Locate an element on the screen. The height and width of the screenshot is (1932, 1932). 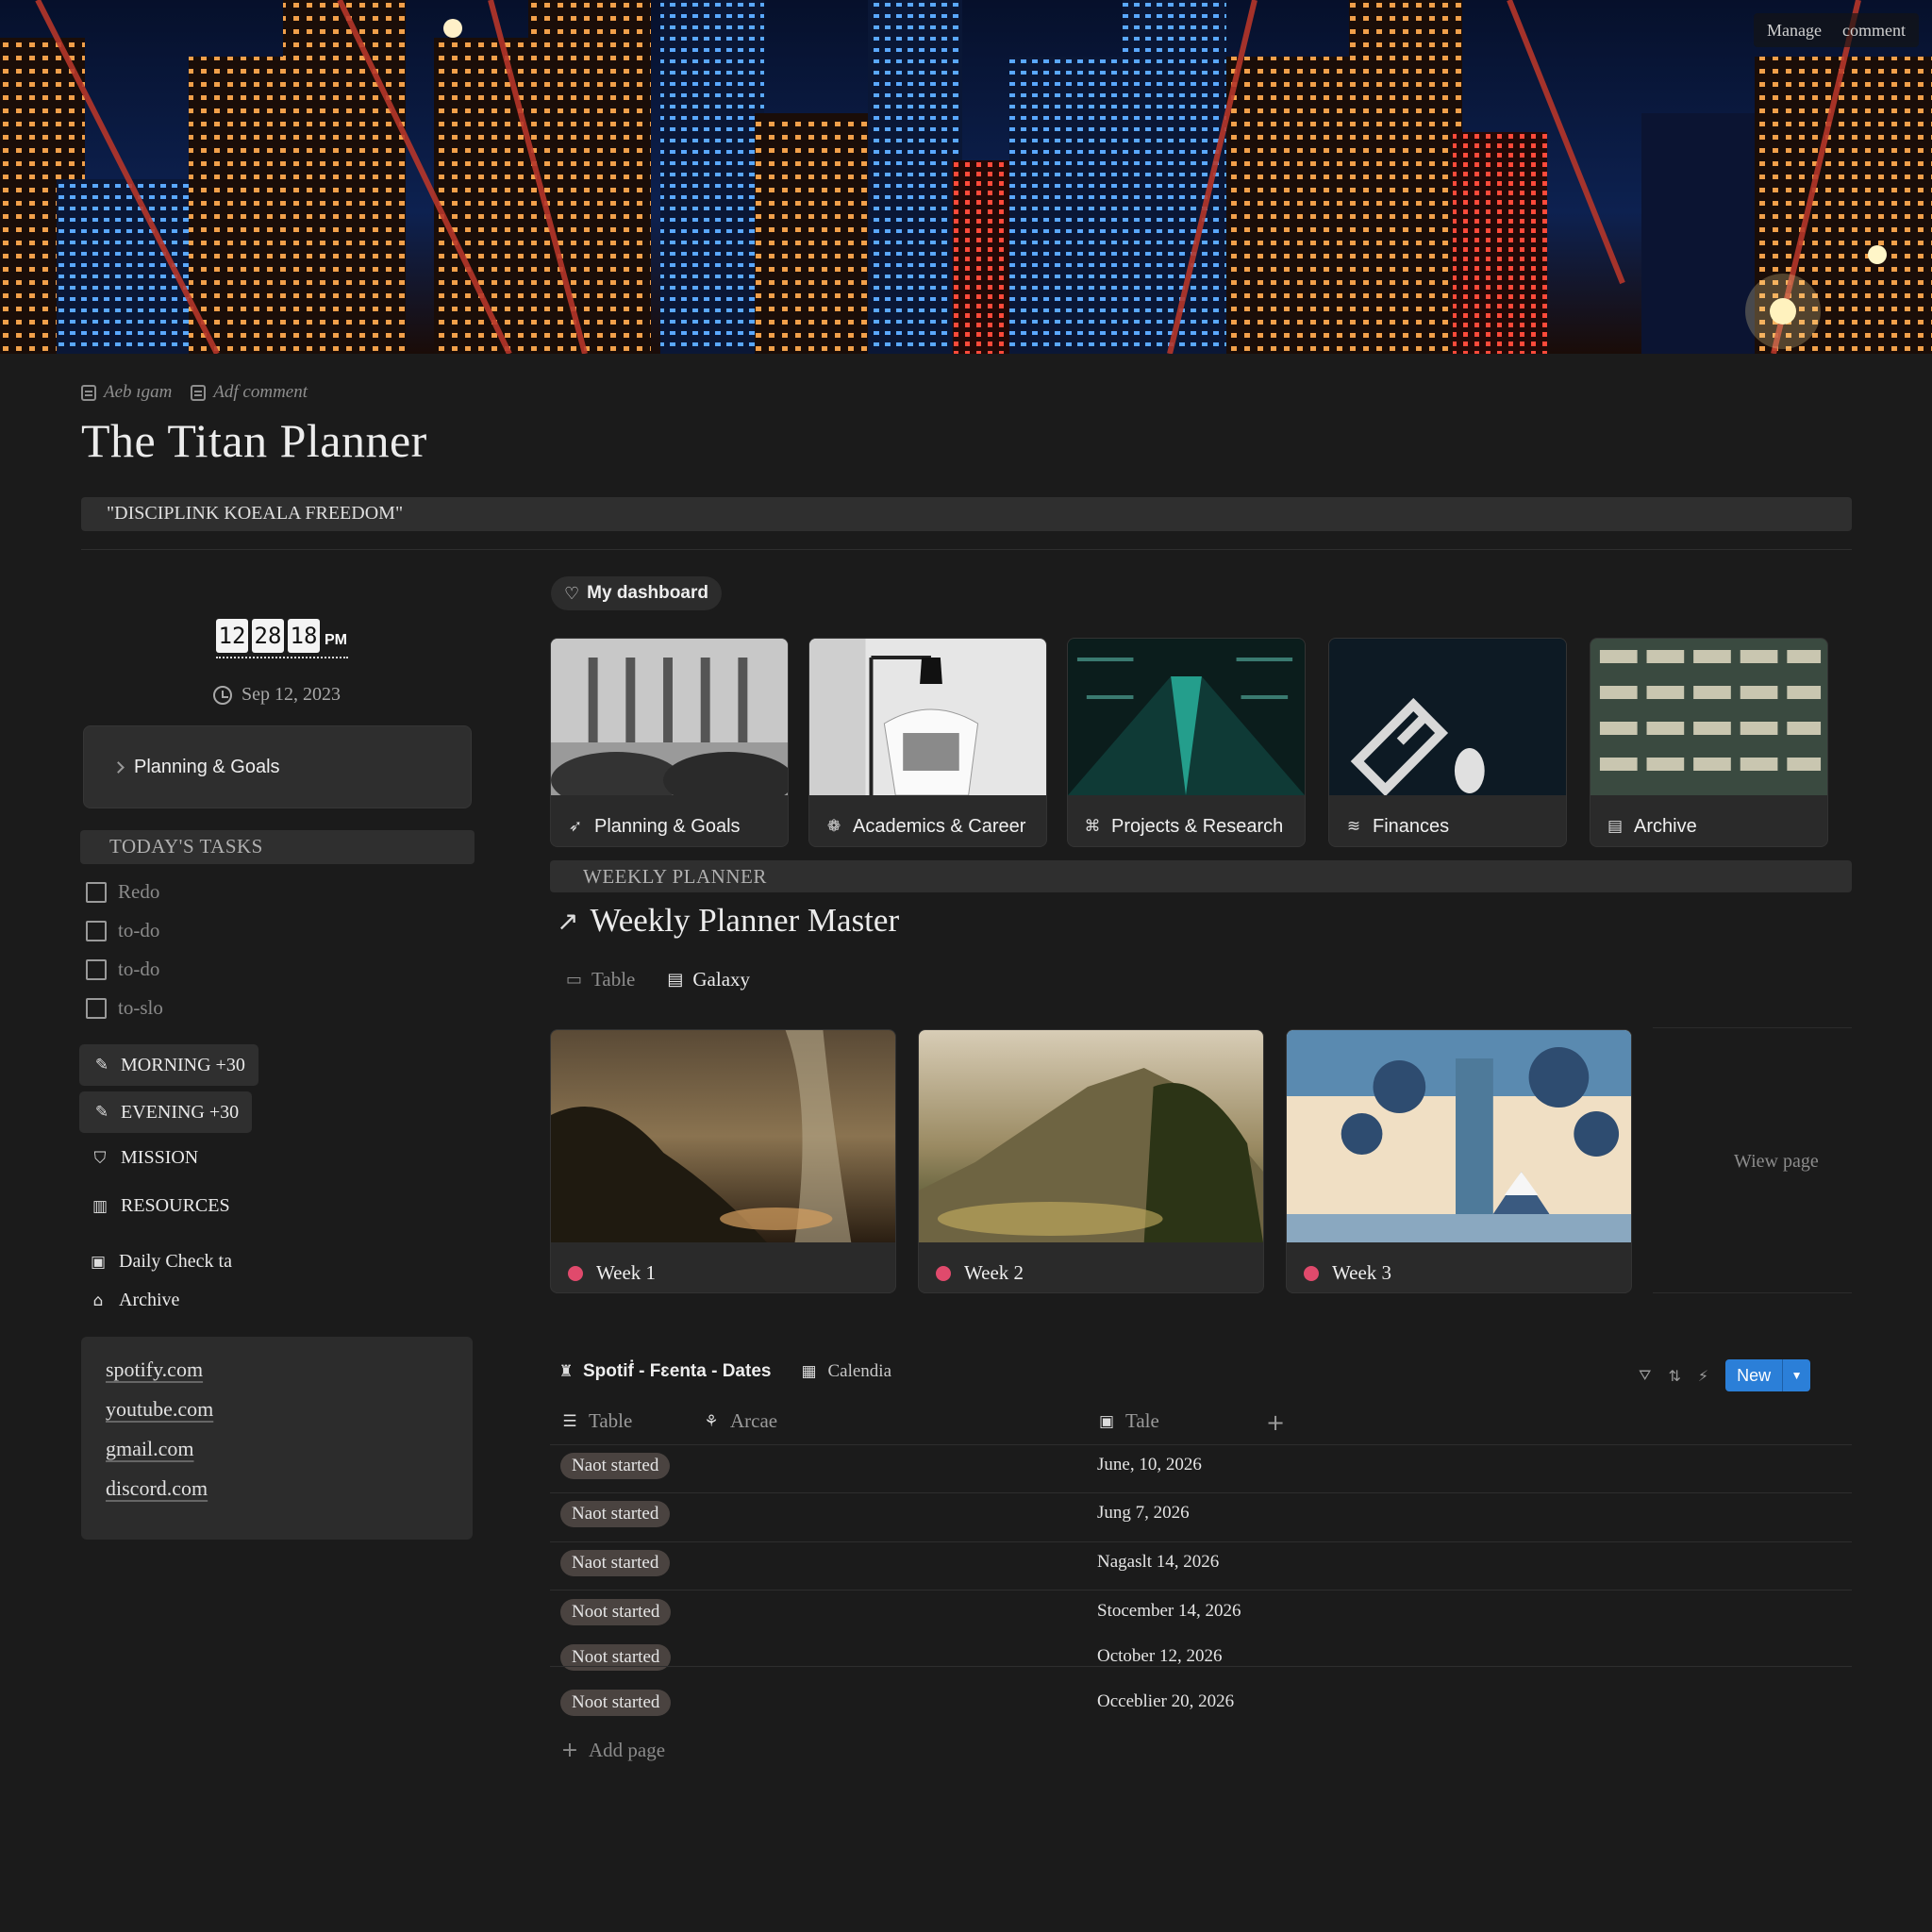
add-icon-button: Aeb ıgam is located at coordinates (126, 393).